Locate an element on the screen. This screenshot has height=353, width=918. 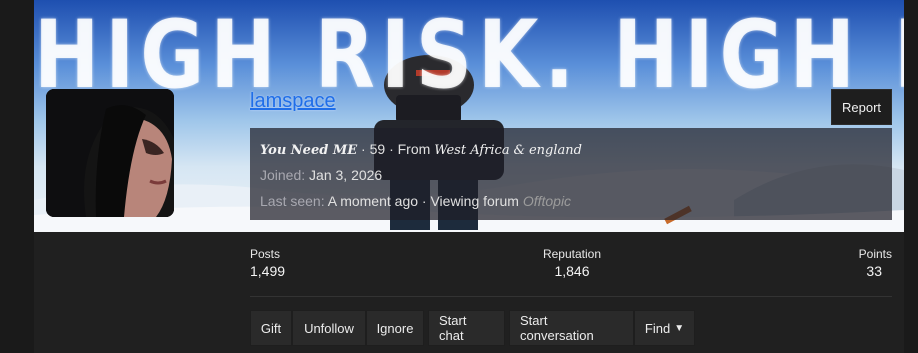
joined-label: Joined: is located at coordinates (283, 175).